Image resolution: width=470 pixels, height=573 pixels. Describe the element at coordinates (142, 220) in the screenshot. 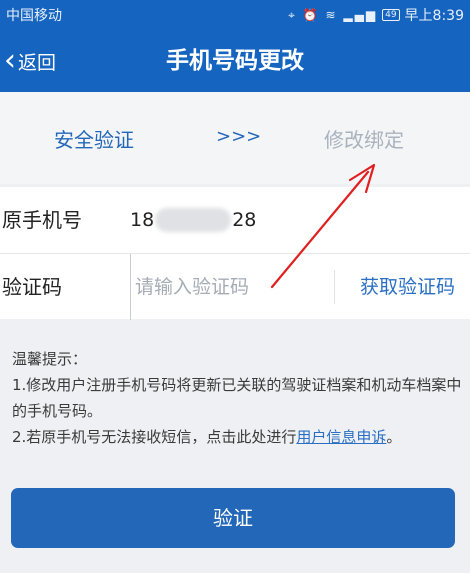

I see `phone-prefix: 18` at that location.